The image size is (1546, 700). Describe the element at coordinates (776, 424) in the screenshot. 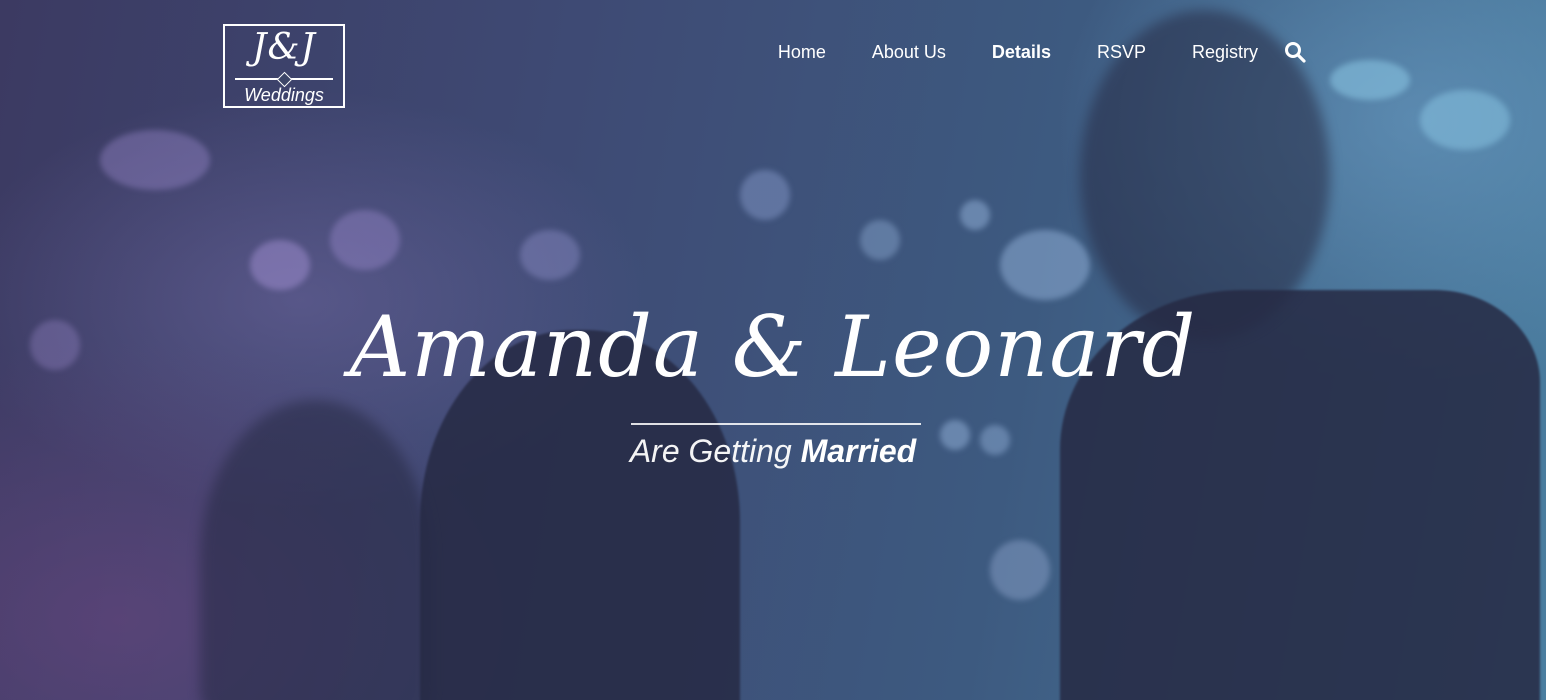

I see `heading-divider` at that location.